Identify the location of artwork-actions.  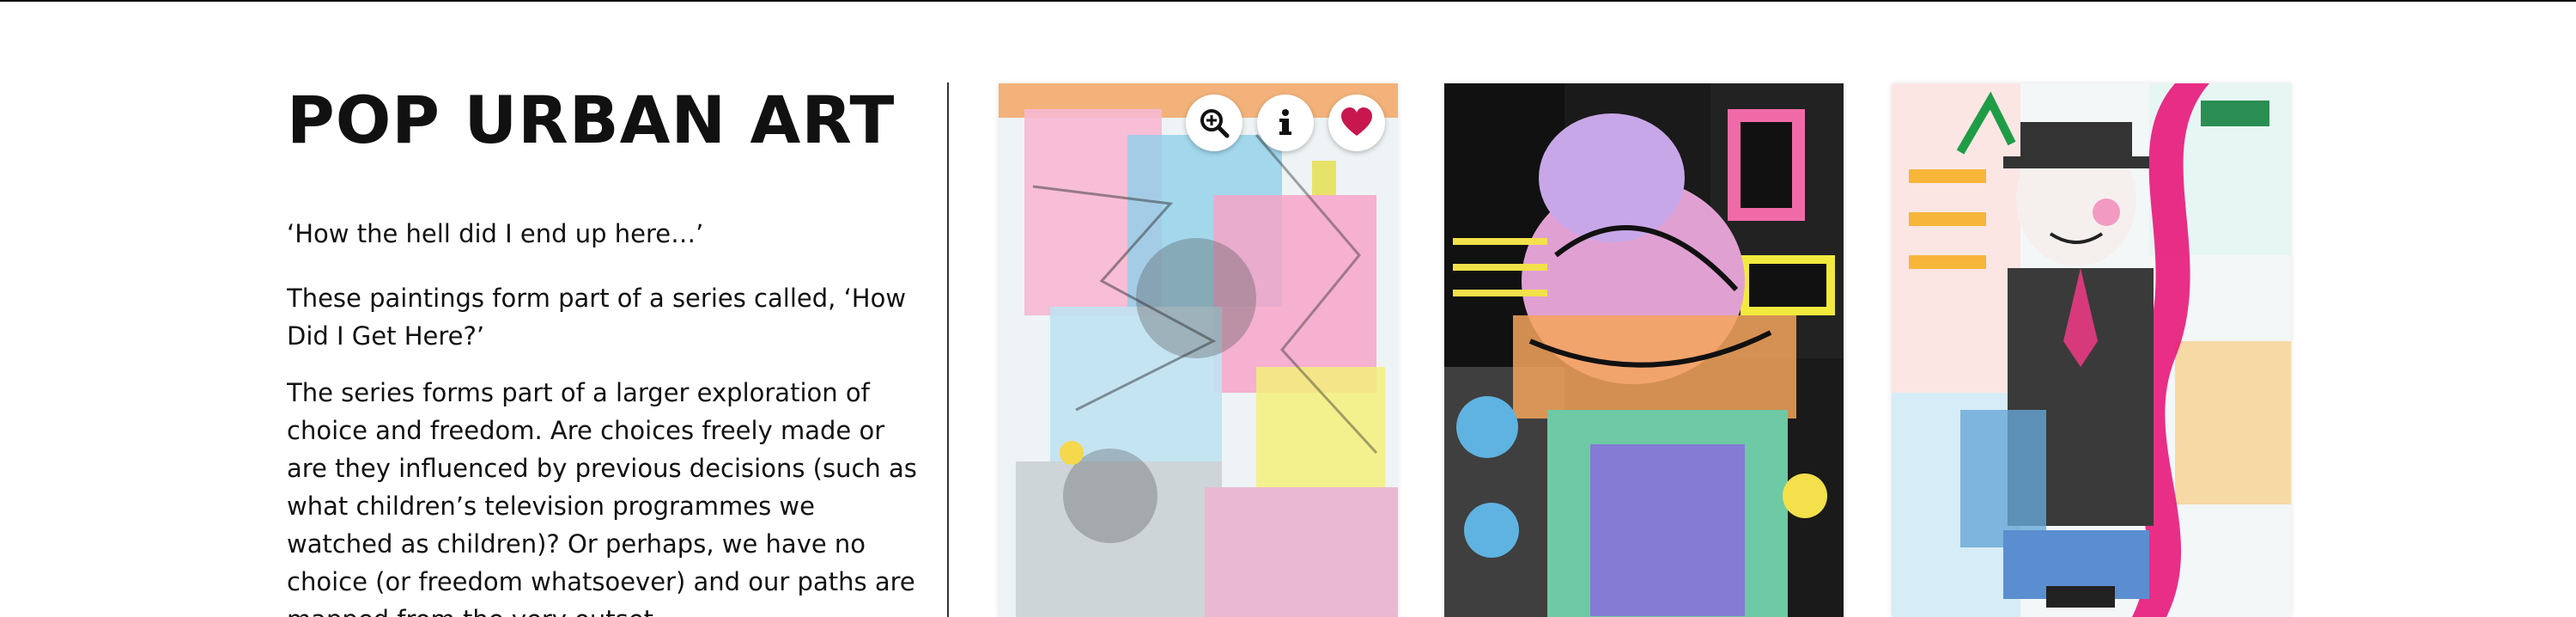
(1286, 123).